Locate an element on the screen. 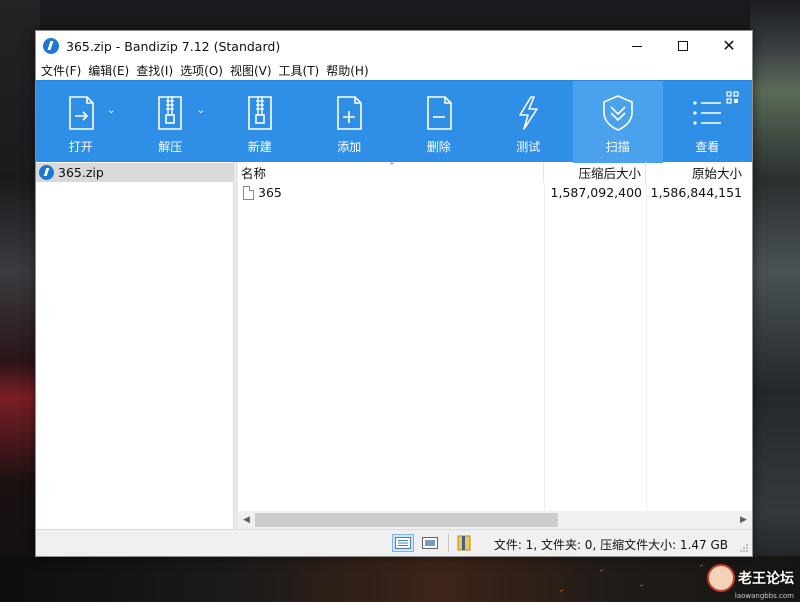 The width and height of the screenshot is (800, 602). table-row: 365 1,587,092,400 1,586,844,151 is located at coordinates (495, 192).